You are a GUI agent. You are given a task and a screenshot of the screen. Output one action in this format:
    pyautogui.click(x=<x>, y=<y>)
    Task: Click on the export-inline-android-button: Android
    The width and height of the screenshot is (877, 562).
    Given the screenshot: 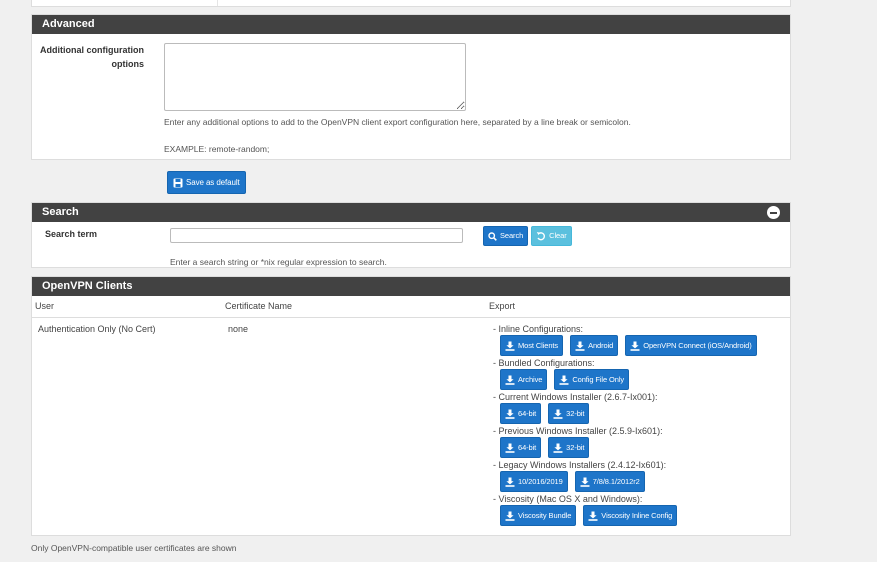 What is the action you would take?
    pyautogui.click(x=594, y=345)
    